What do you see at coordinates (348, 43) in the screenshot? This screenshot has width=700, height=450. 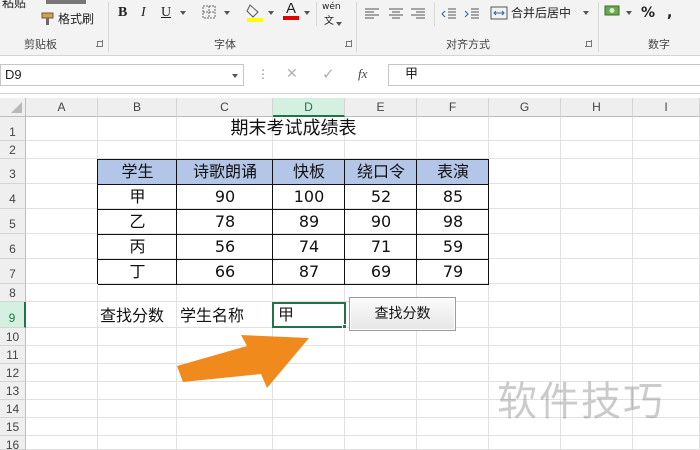 I see `font-dialog-launcher` at bounding box center [348, 43].